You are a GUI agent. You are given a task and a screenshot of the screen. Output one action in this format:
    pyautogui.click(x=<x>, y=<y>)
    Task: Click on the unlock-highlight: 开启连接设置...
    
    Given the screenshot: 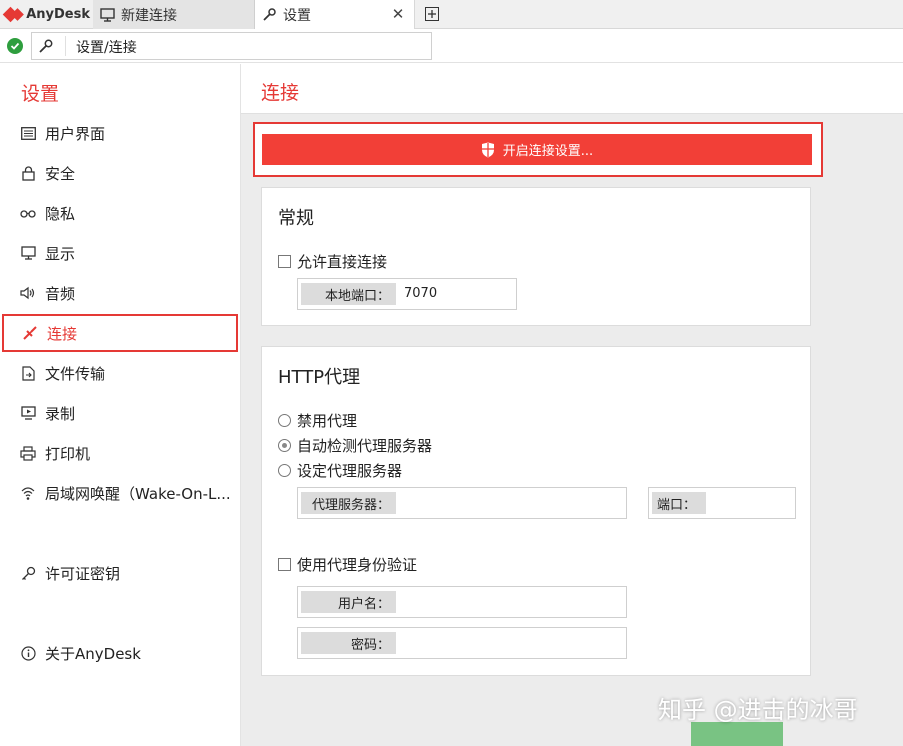 What is the action you would take?
    pyautogui.click(x=538, y=149)
    